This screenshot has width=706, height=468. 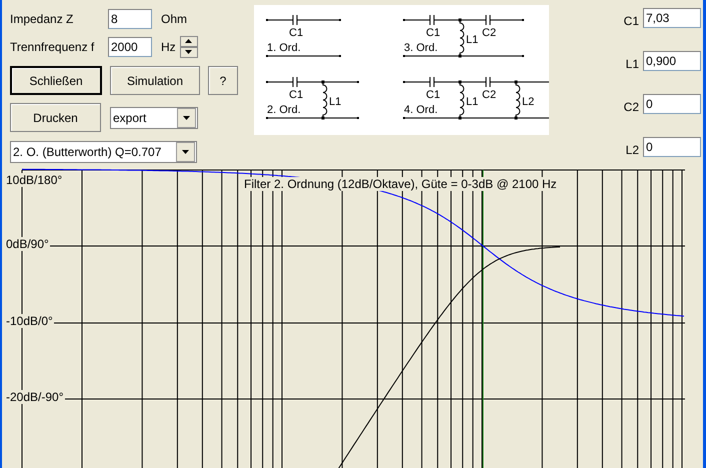 What do you see at coordinates (632, 64) in the screenshot?
I see `component-label: L1` at bounding box center [632, 64].